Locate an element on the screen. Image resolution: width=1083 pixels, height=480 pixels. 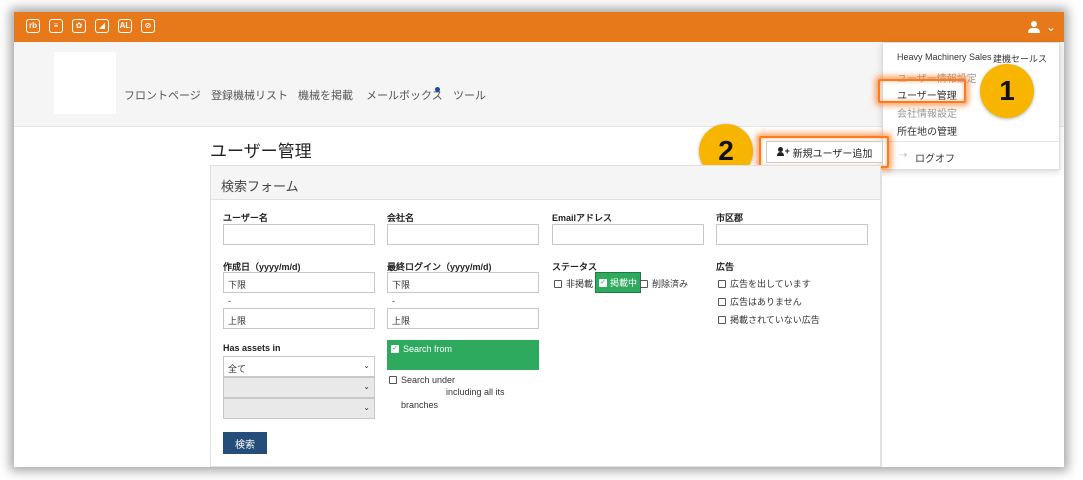
step-badge-1: 1 is located at coordinates (1007, 91).